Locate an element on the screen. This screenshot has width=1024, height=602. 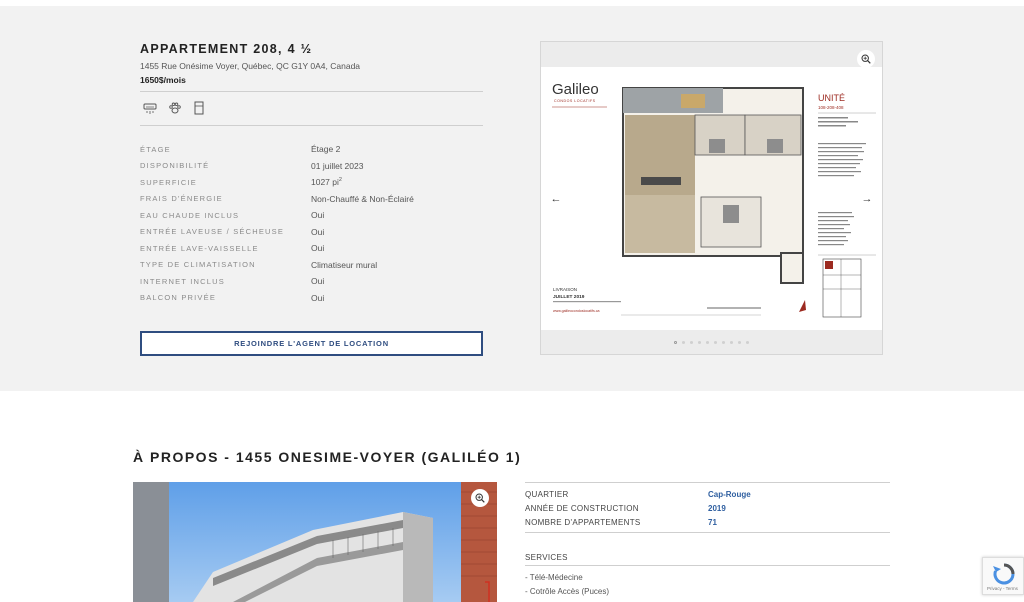
area-value: 1027 pi is located at coordinates (325, 182).